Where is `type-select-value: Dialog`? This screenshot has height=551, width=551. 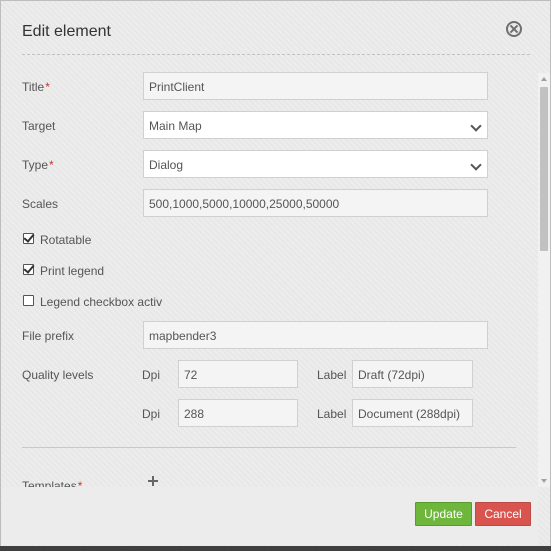
type-select-value: Dialog is located at coordinates (166, 165).